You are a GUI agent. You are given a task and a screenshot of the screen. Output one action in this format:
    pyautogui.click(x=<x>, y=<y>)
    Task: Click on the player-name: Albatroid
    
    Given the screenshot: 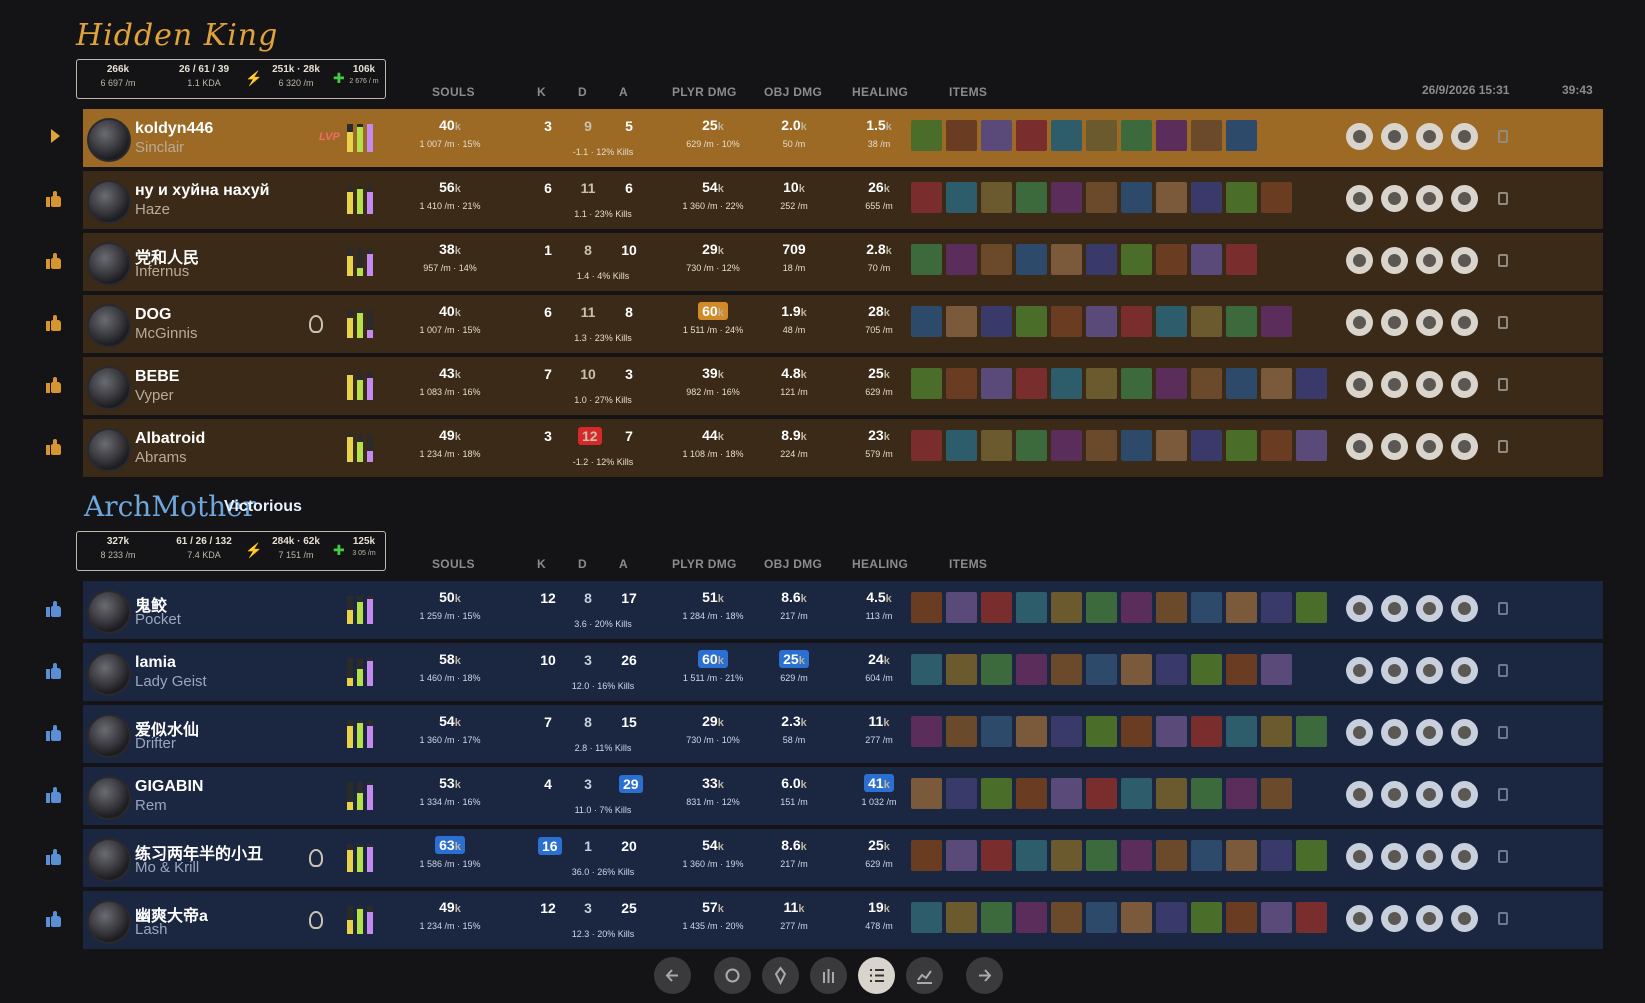 What is the action you would take?
    pyautogui.click(x=170, y=439)
    